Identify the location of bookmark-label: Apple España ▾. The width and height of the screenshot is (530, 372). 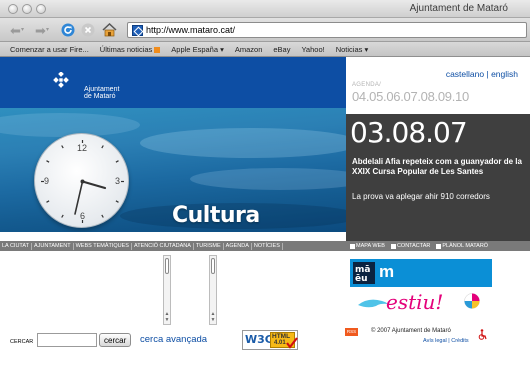
(197, 49).